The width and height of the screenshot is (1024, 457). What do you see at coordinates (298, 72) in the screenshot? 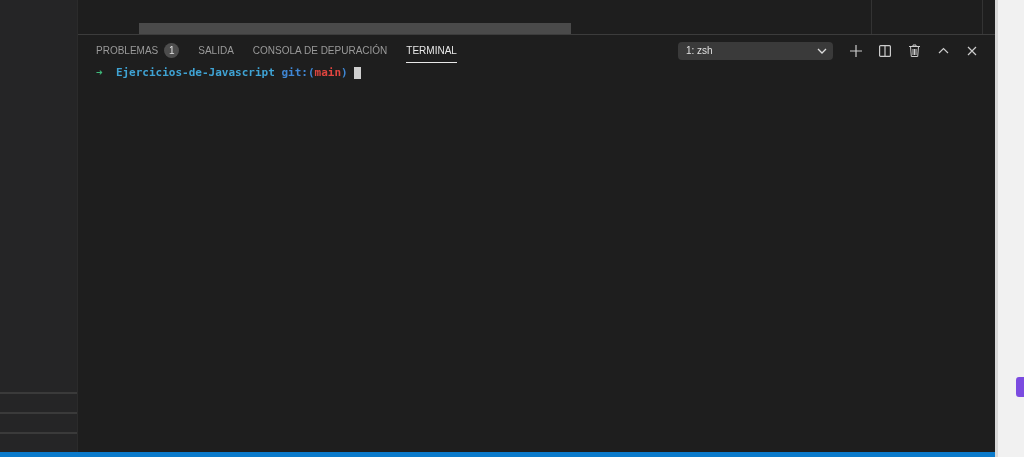
I see `prompt-git-open: git:(` at bounding box center [298, 72].